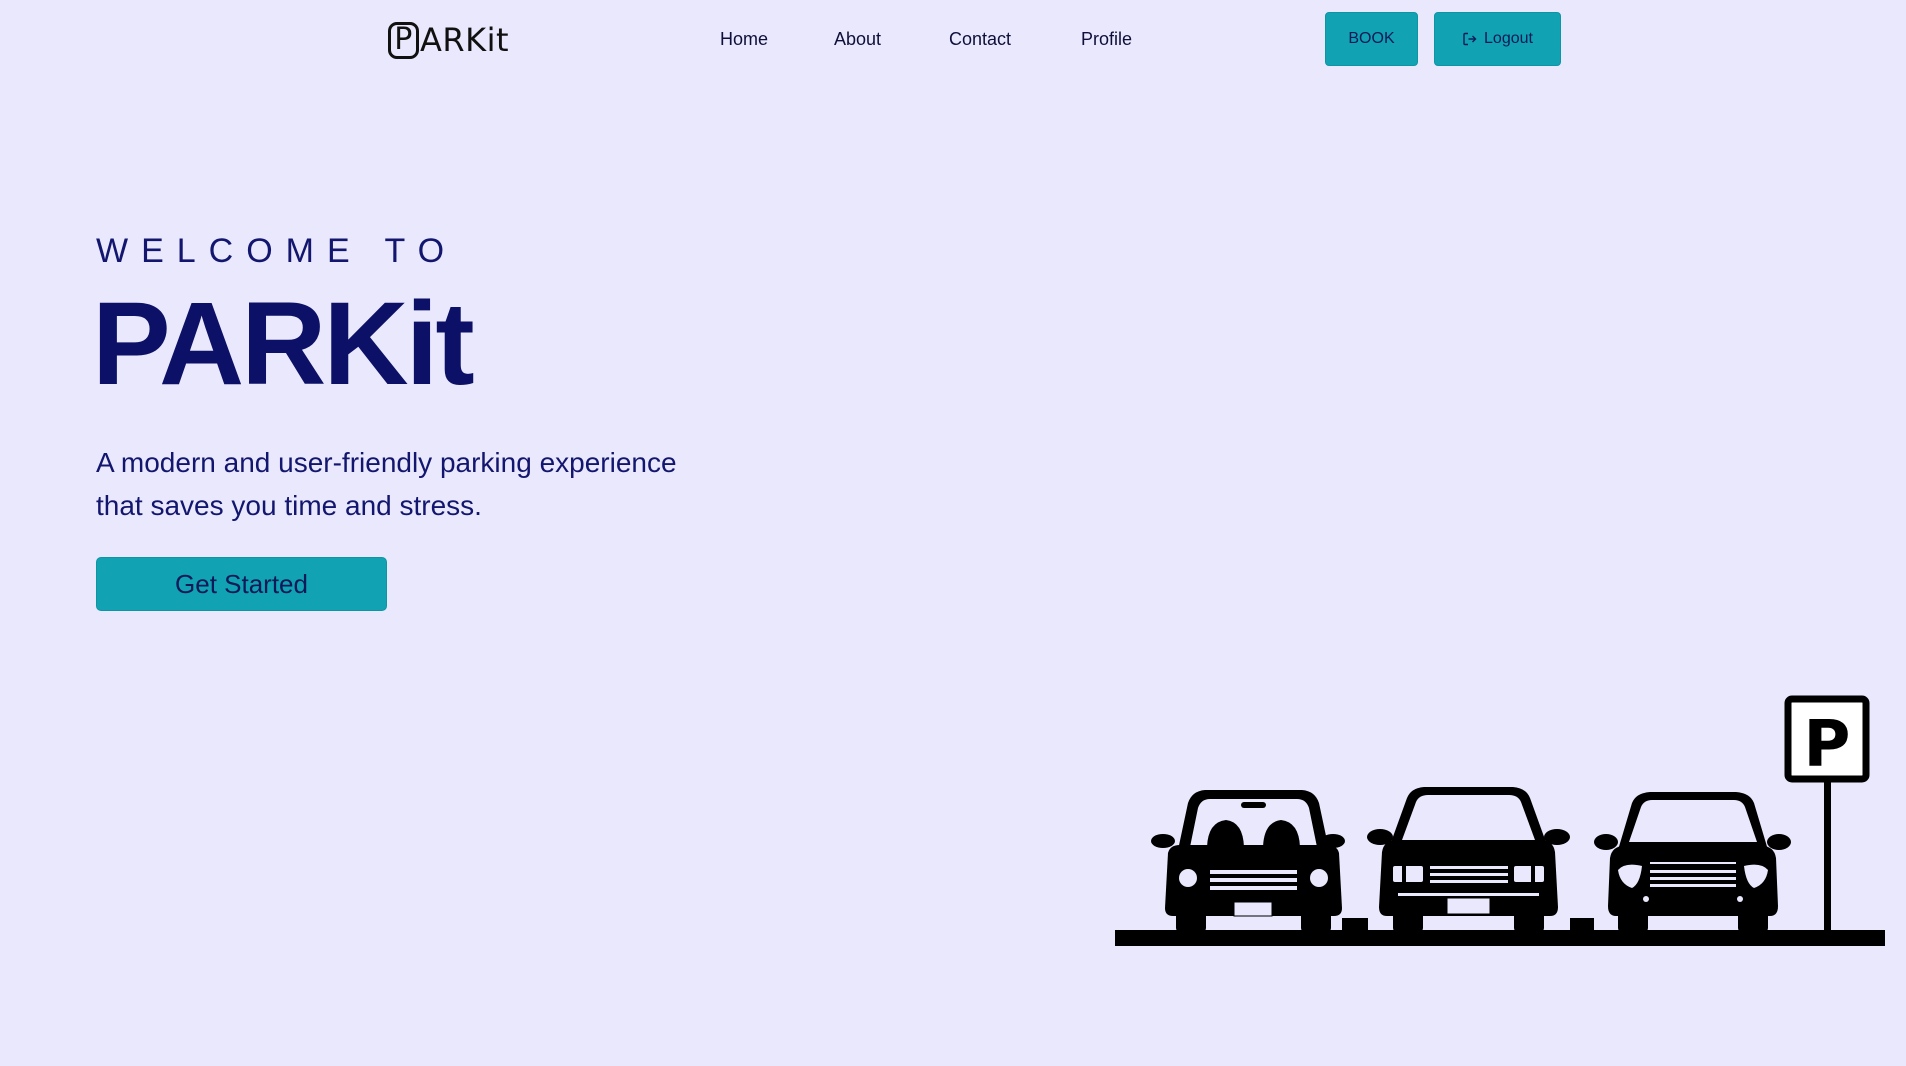  Describe the element at coordinates (289, 505) in the screenshot. I see `tagline-line-2: that saves you time and stress.` at that location.